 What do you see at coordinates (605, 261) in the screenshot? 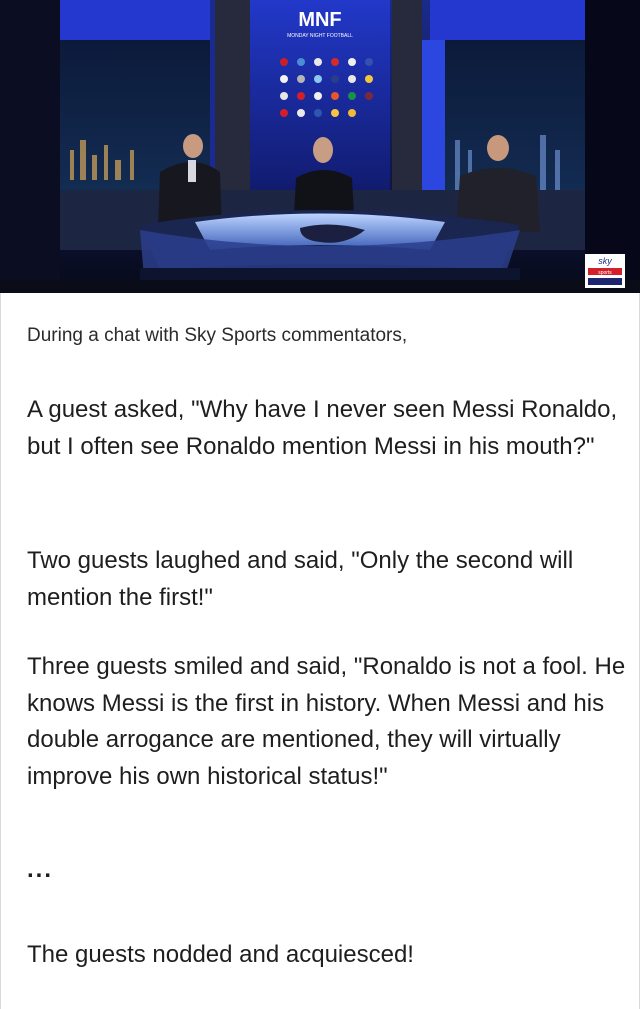
I see `svg-text: sky` at bounding box center [605, 261].